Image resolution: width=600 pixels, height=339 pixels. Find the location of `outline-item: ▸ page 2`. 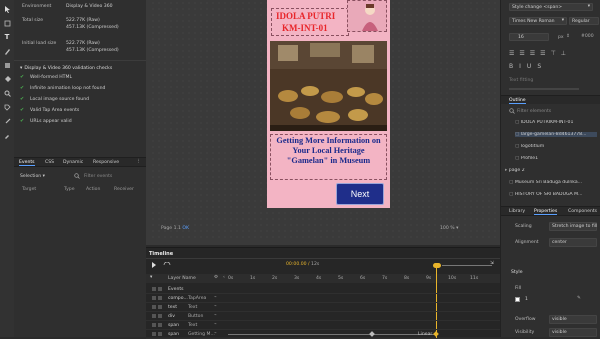

outline-item: ▸ page 2 is located at coordinates (551, 170).